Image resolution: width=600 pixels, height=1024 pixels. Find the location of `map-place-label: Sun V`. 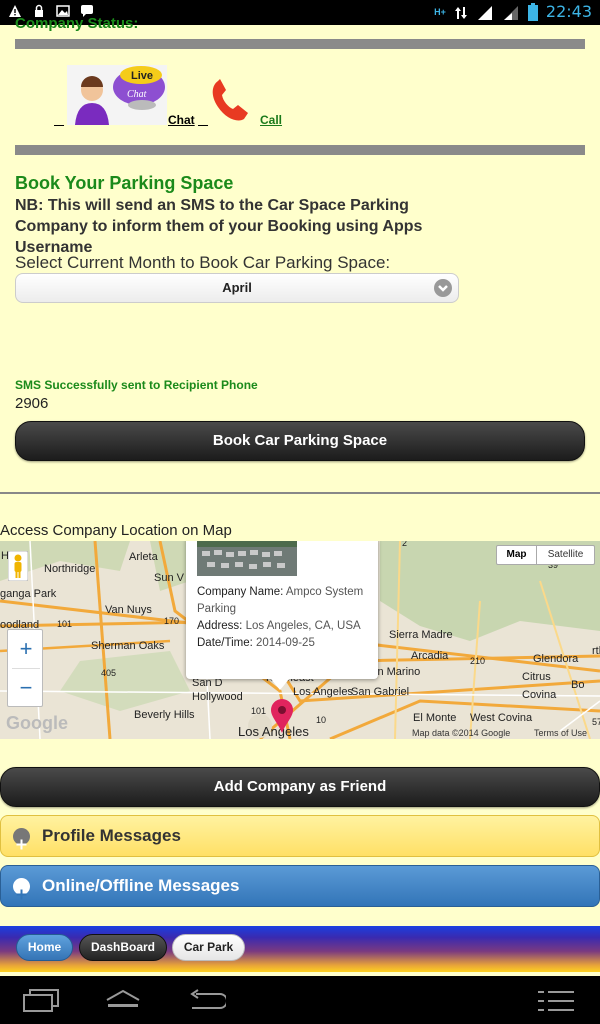

map-place-label: Sun V is located at coordinates (169, 578).